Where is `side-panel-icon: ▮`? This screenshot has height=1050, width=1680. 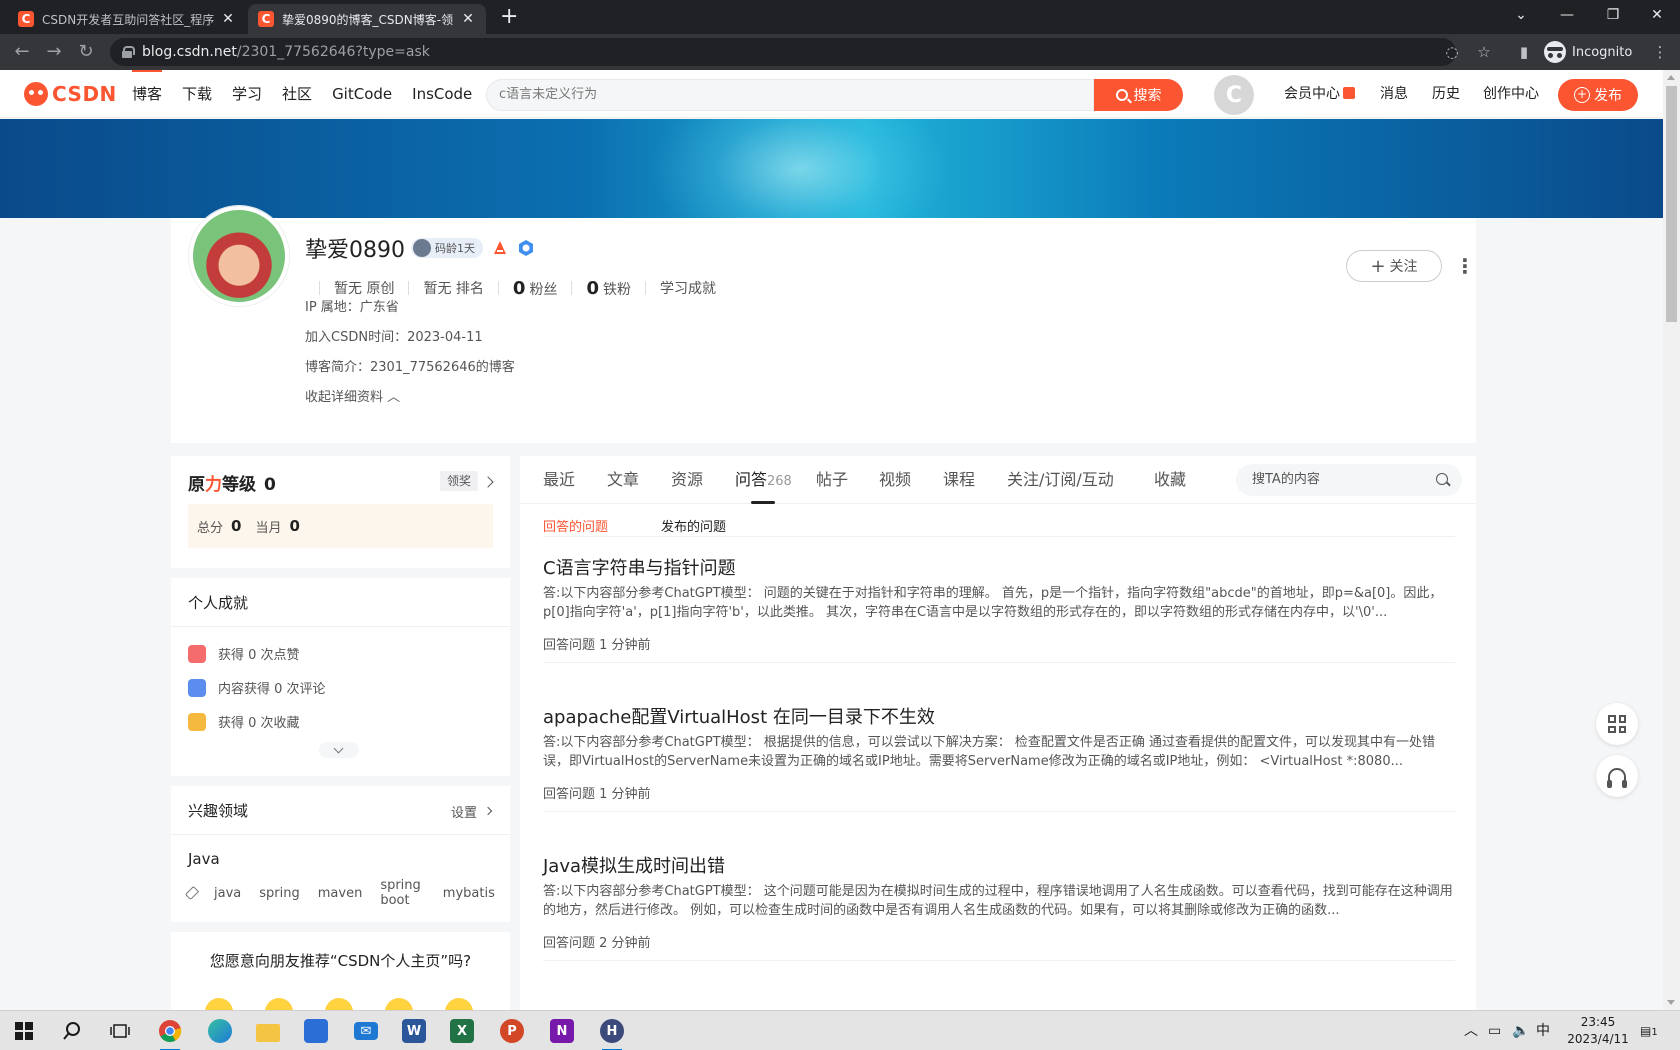 side-panel-icon: ▮ is located at coordinates (1524, 52).